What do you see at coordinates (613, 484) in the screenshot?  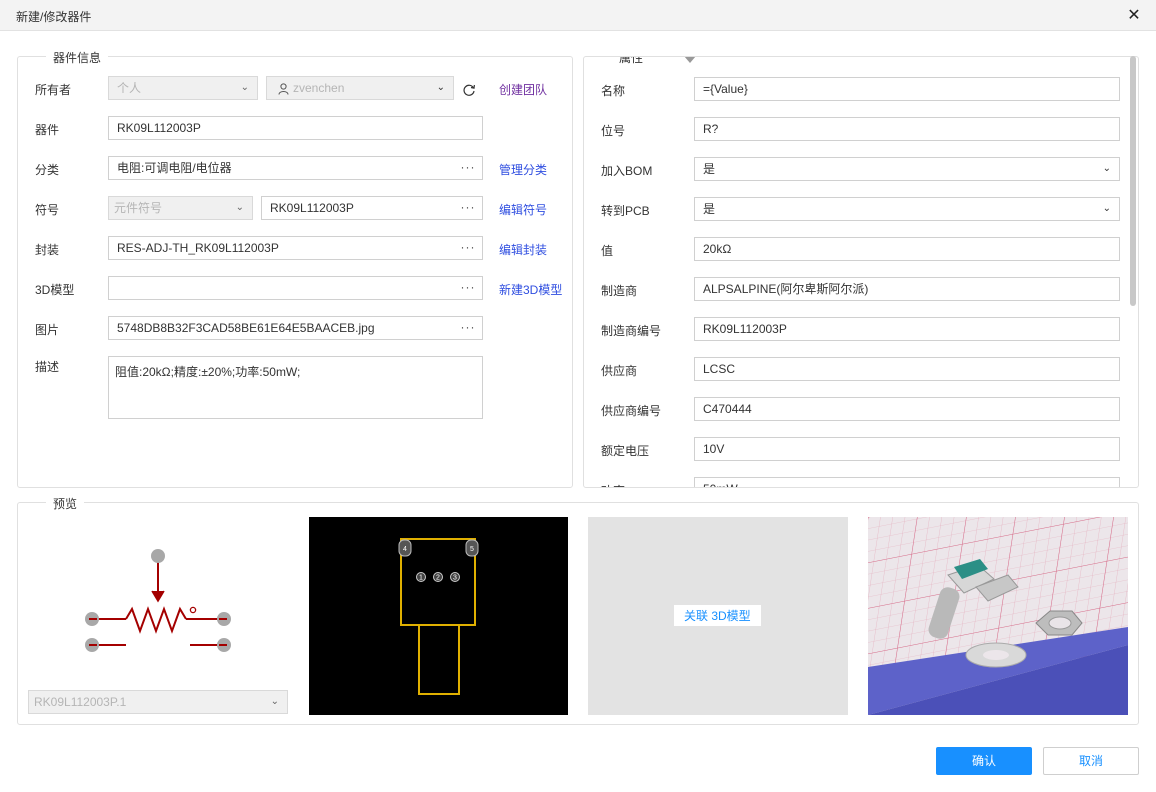 I see `property-label: 功率` at bounding box center [613, 484].